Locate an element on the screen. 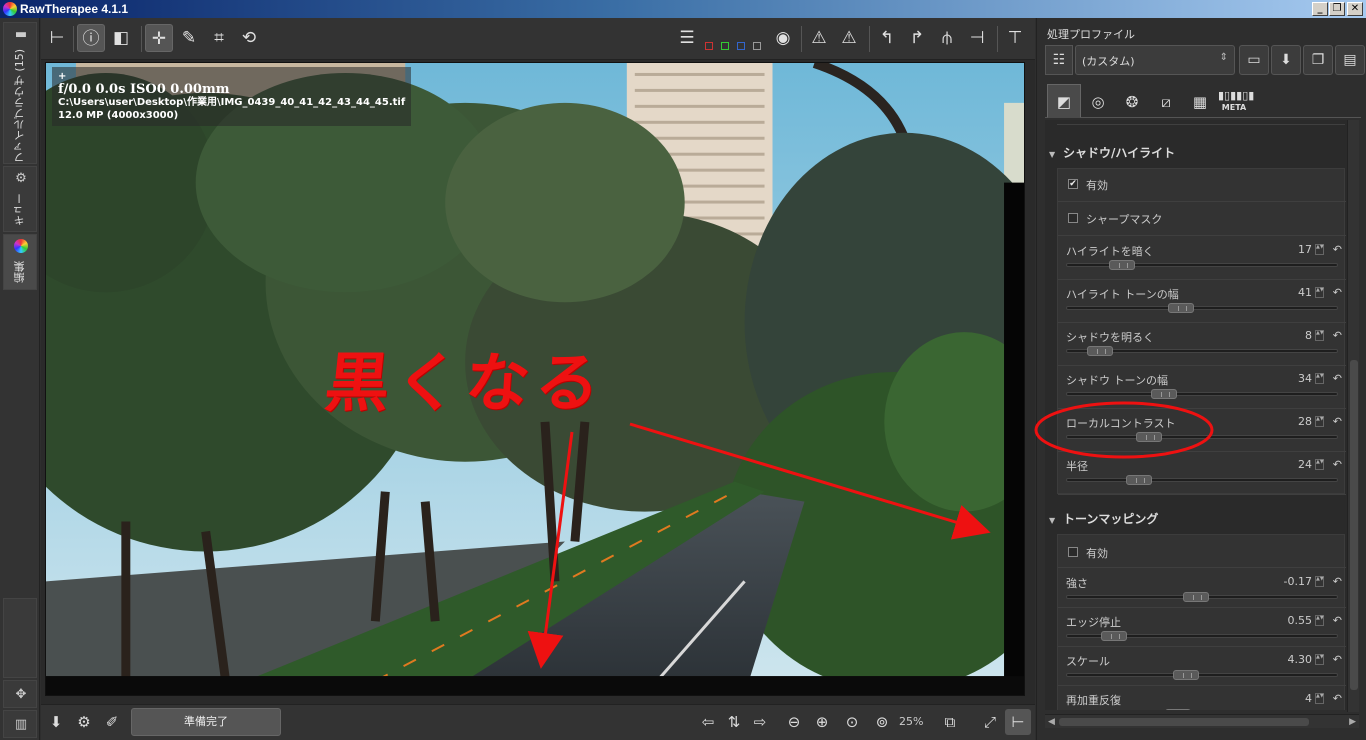  sh-enabled-row: ✔ 有効 is located at coordinates (1202, 184).